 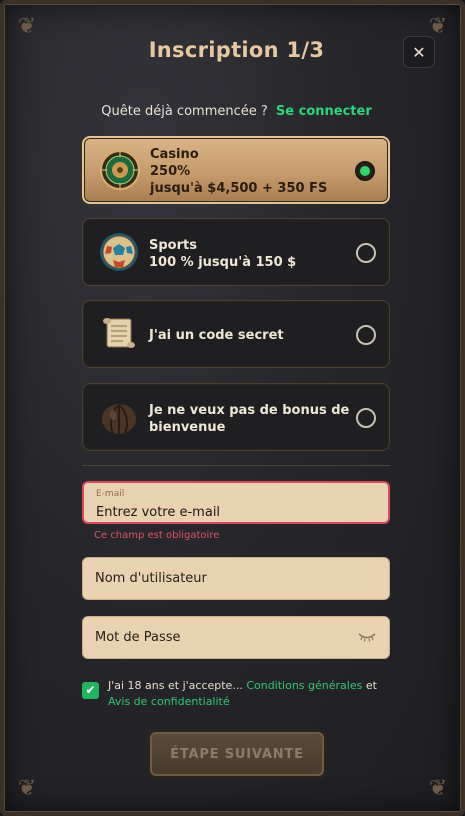 What do you see at coordinates (365, 171) in the screenshot?
I see `radio-selected` at bounding box center [365, 171].